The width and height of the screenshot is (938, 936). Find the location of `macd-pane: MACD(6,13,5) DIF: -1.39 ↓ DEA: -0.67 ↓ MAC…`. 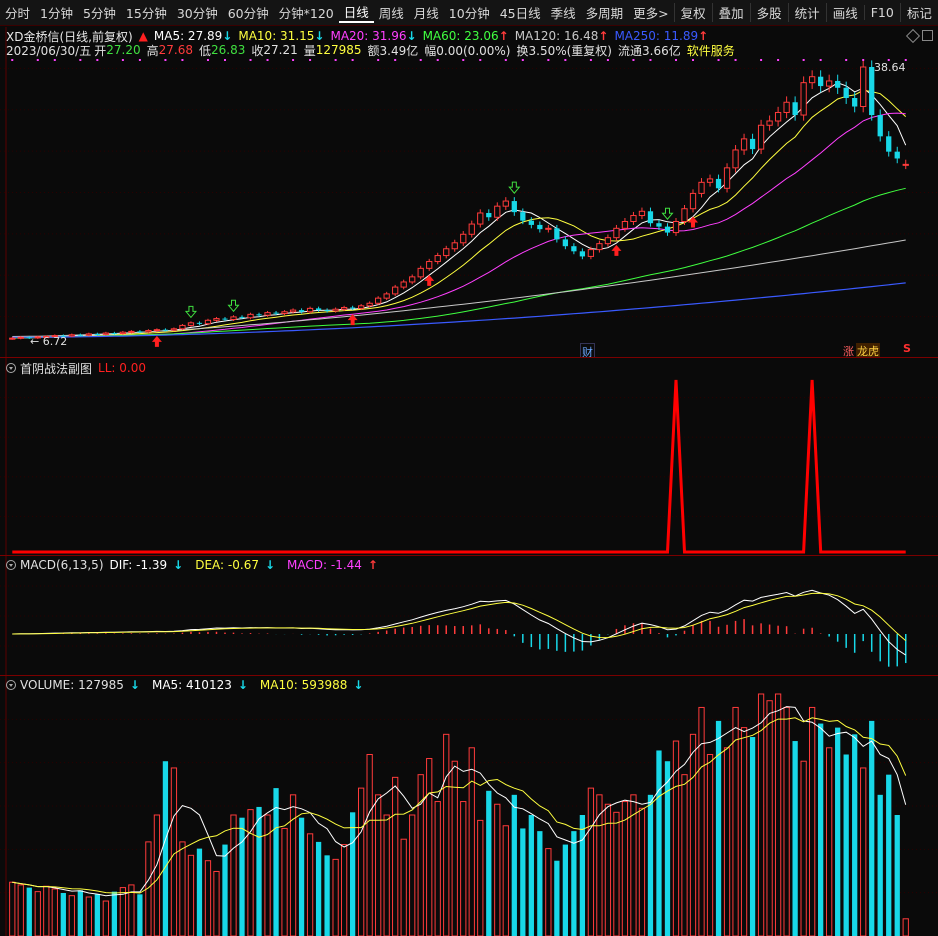

macd-pane: MACD(6,13,5) DIF: -1.39 ↓ DEA: -0.67 ↓ MAC… is located at coordinates (469, 616).